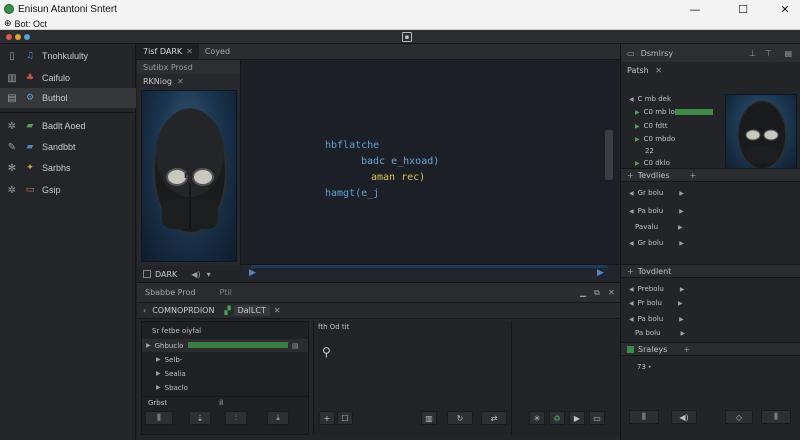 The image size is (800, 440). I want to click on preview-tab: RKNiog ✕, so click(188, 81).